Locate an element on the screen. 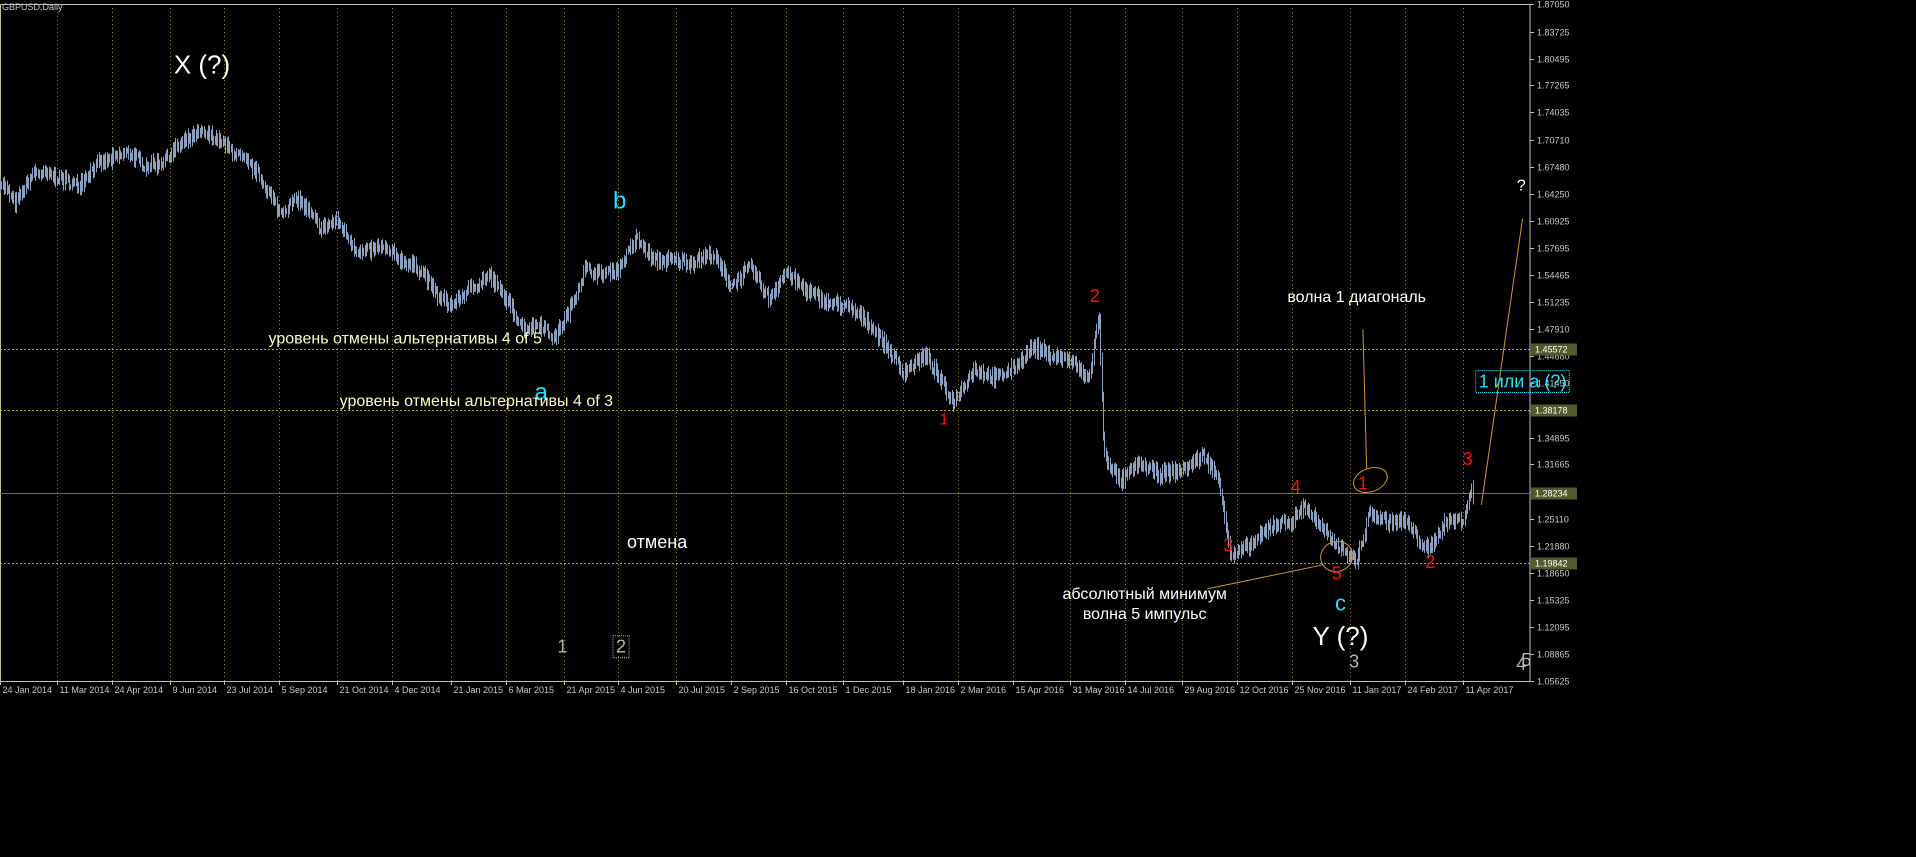 The height and width of the screenshot is (857, 1916). y-tick-label: 1.87050 is located at coordinates (1553, 5).